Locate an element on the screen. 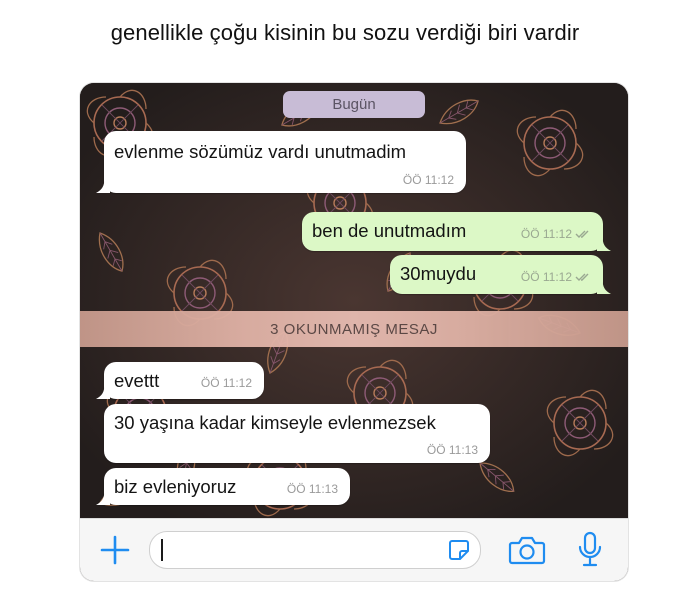 The width and height of the screenshot is (690, 598). message-text: 30 yaşına kadar kimseyle evlenmezsek is located at coordinates (275, 422).